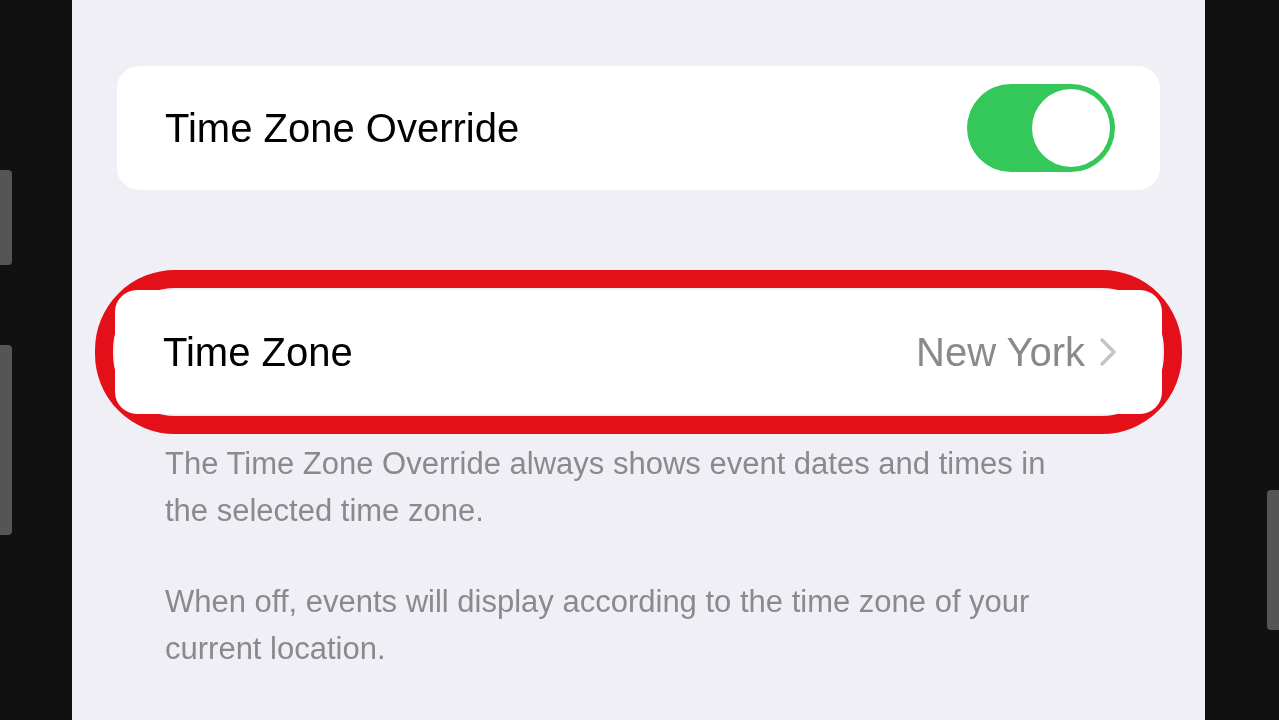  I want to click on settings-row: Time Zone New York, so click(638, 352).